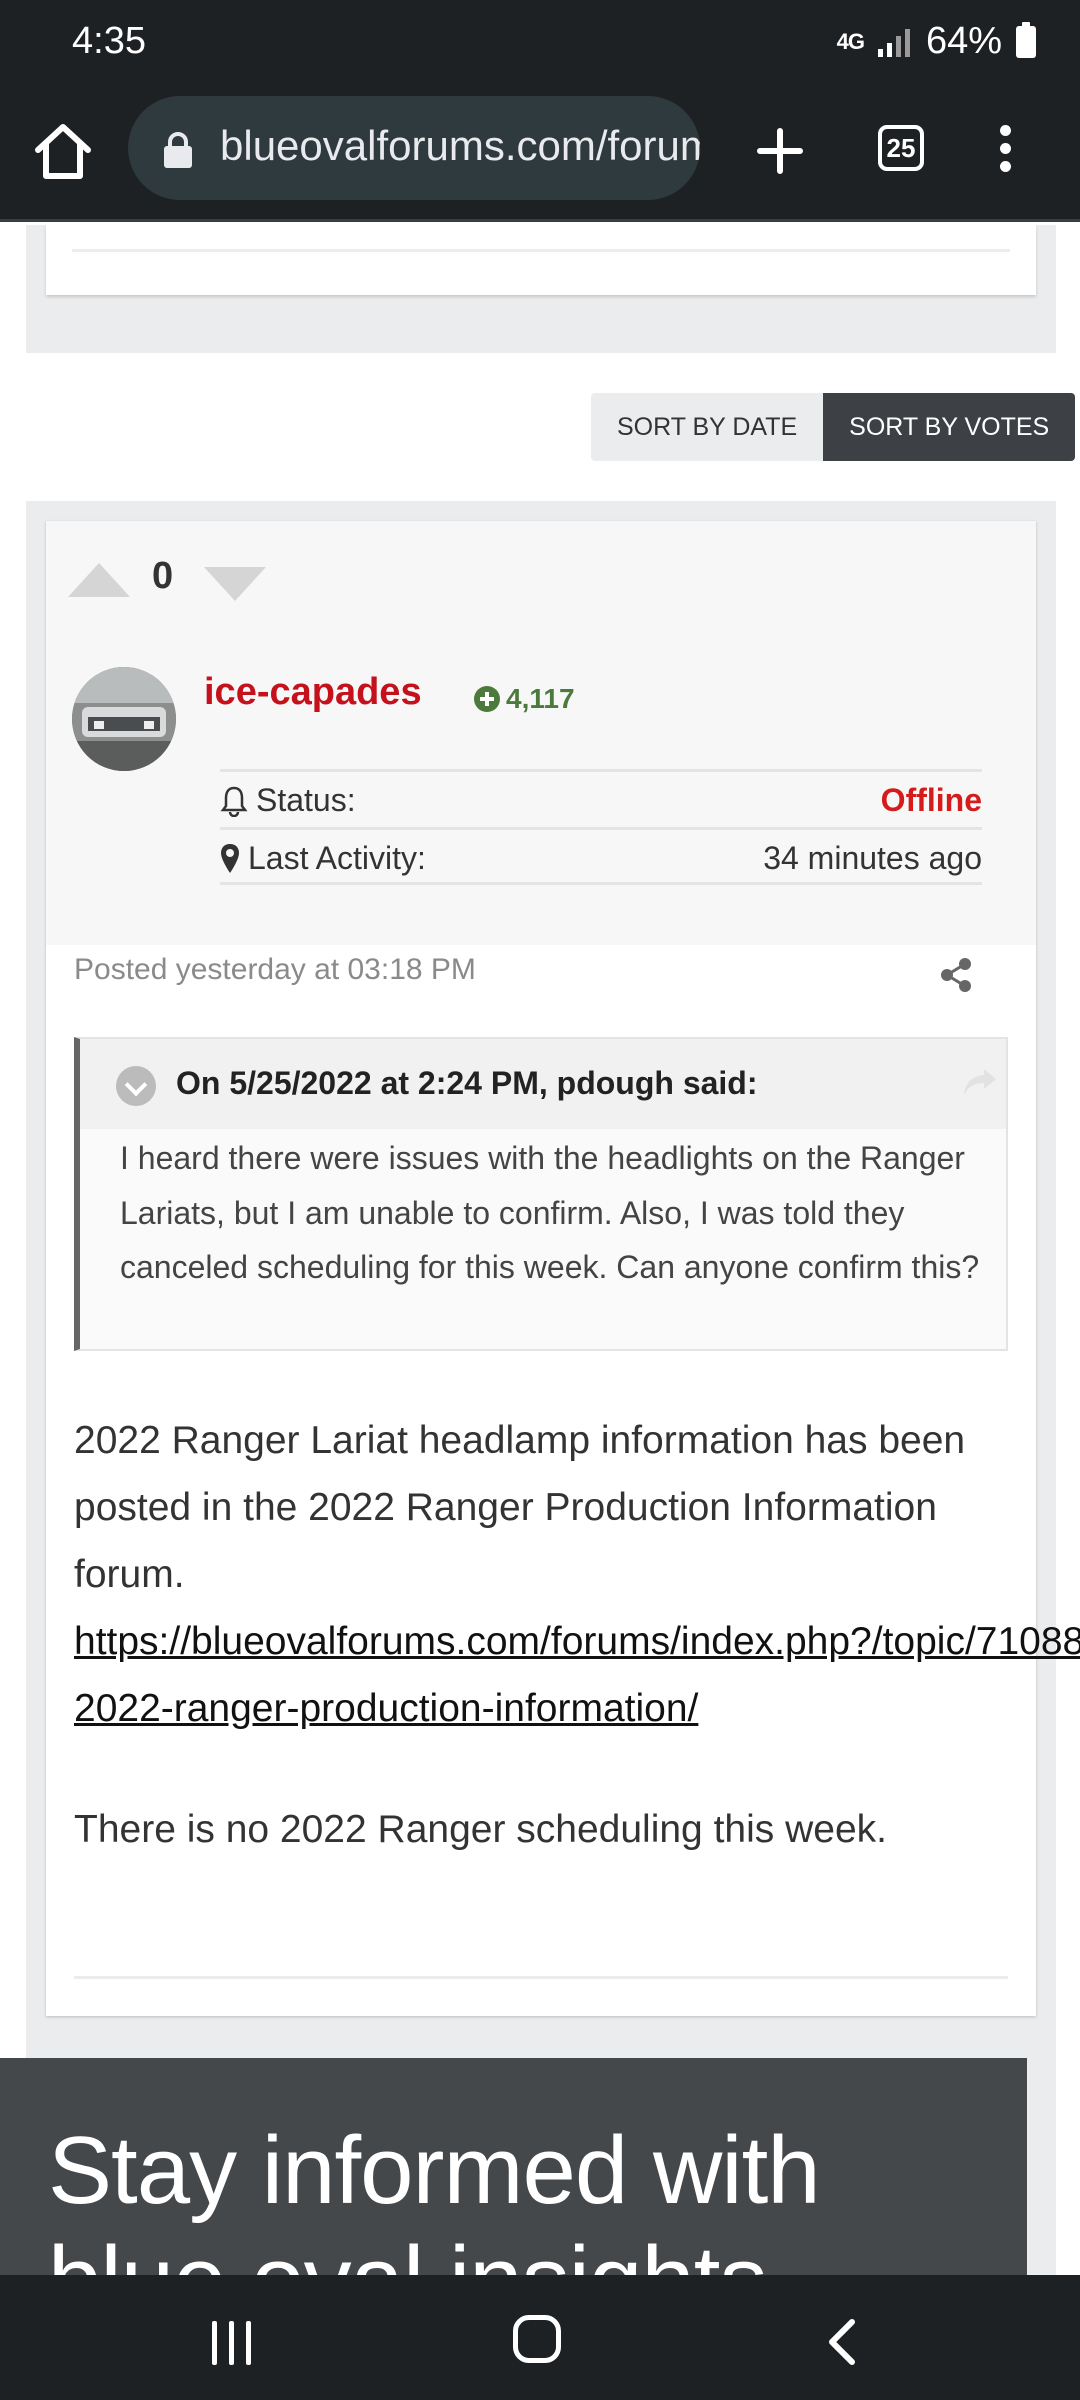 This screenshot has width=1080, height=2400. I want to click on previous-post-container, so click(541, 289).